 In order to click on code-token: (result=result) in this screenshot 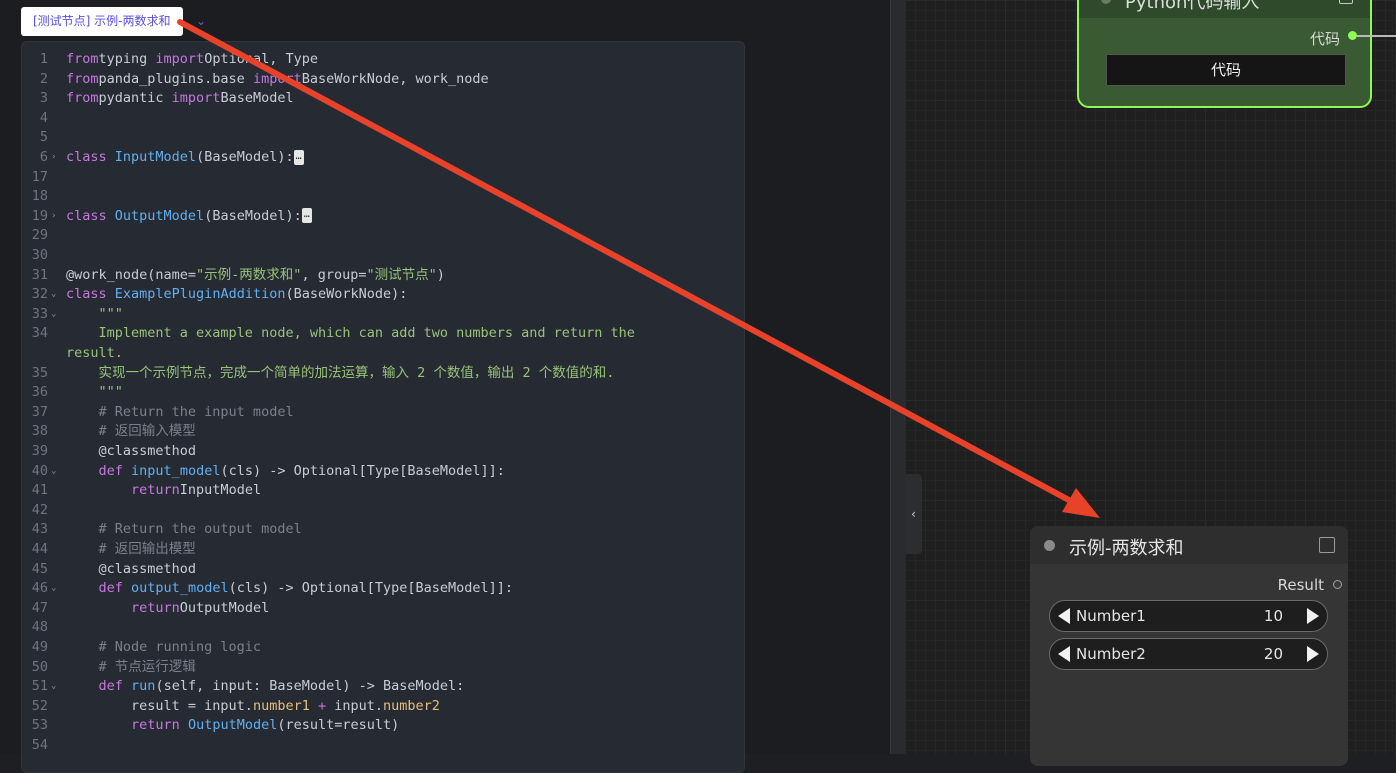, I will do `click(338, 725)`.